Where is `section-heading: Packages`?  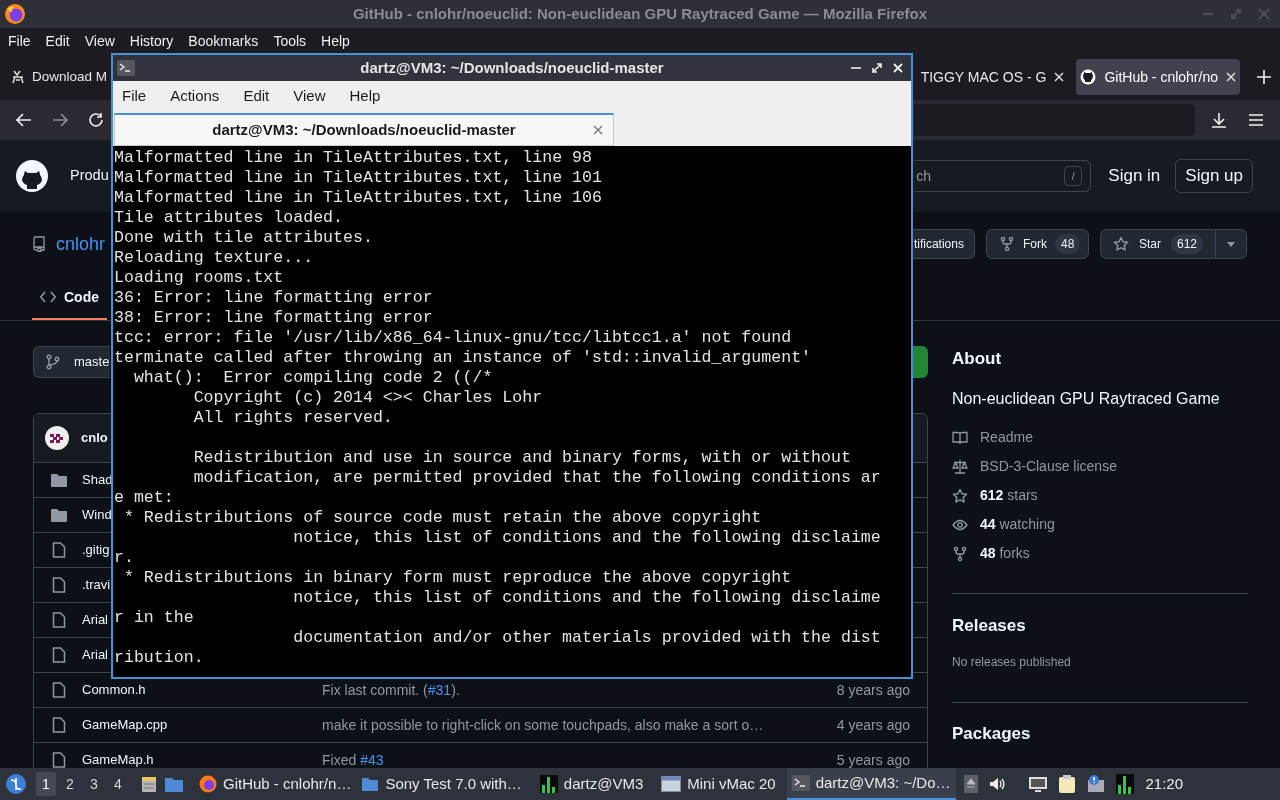 section-heading: Packages is located at coordinates (992, 734).